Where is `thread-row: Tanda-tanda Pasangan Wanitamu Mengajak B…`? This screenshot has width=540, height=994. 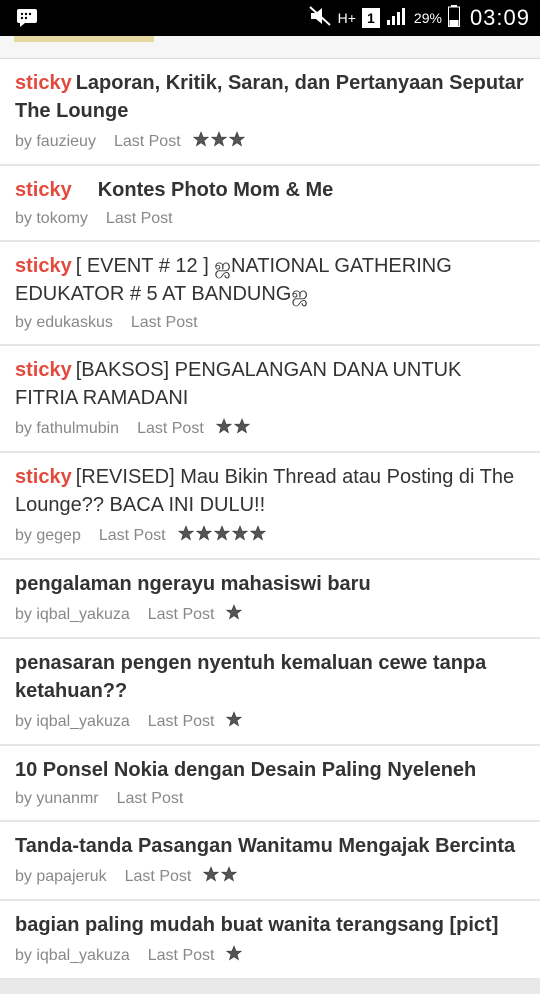
thread-row: Tanda-tanda Pasangan Wanitamu Mengajak B… is located at coordinates (270, 861).